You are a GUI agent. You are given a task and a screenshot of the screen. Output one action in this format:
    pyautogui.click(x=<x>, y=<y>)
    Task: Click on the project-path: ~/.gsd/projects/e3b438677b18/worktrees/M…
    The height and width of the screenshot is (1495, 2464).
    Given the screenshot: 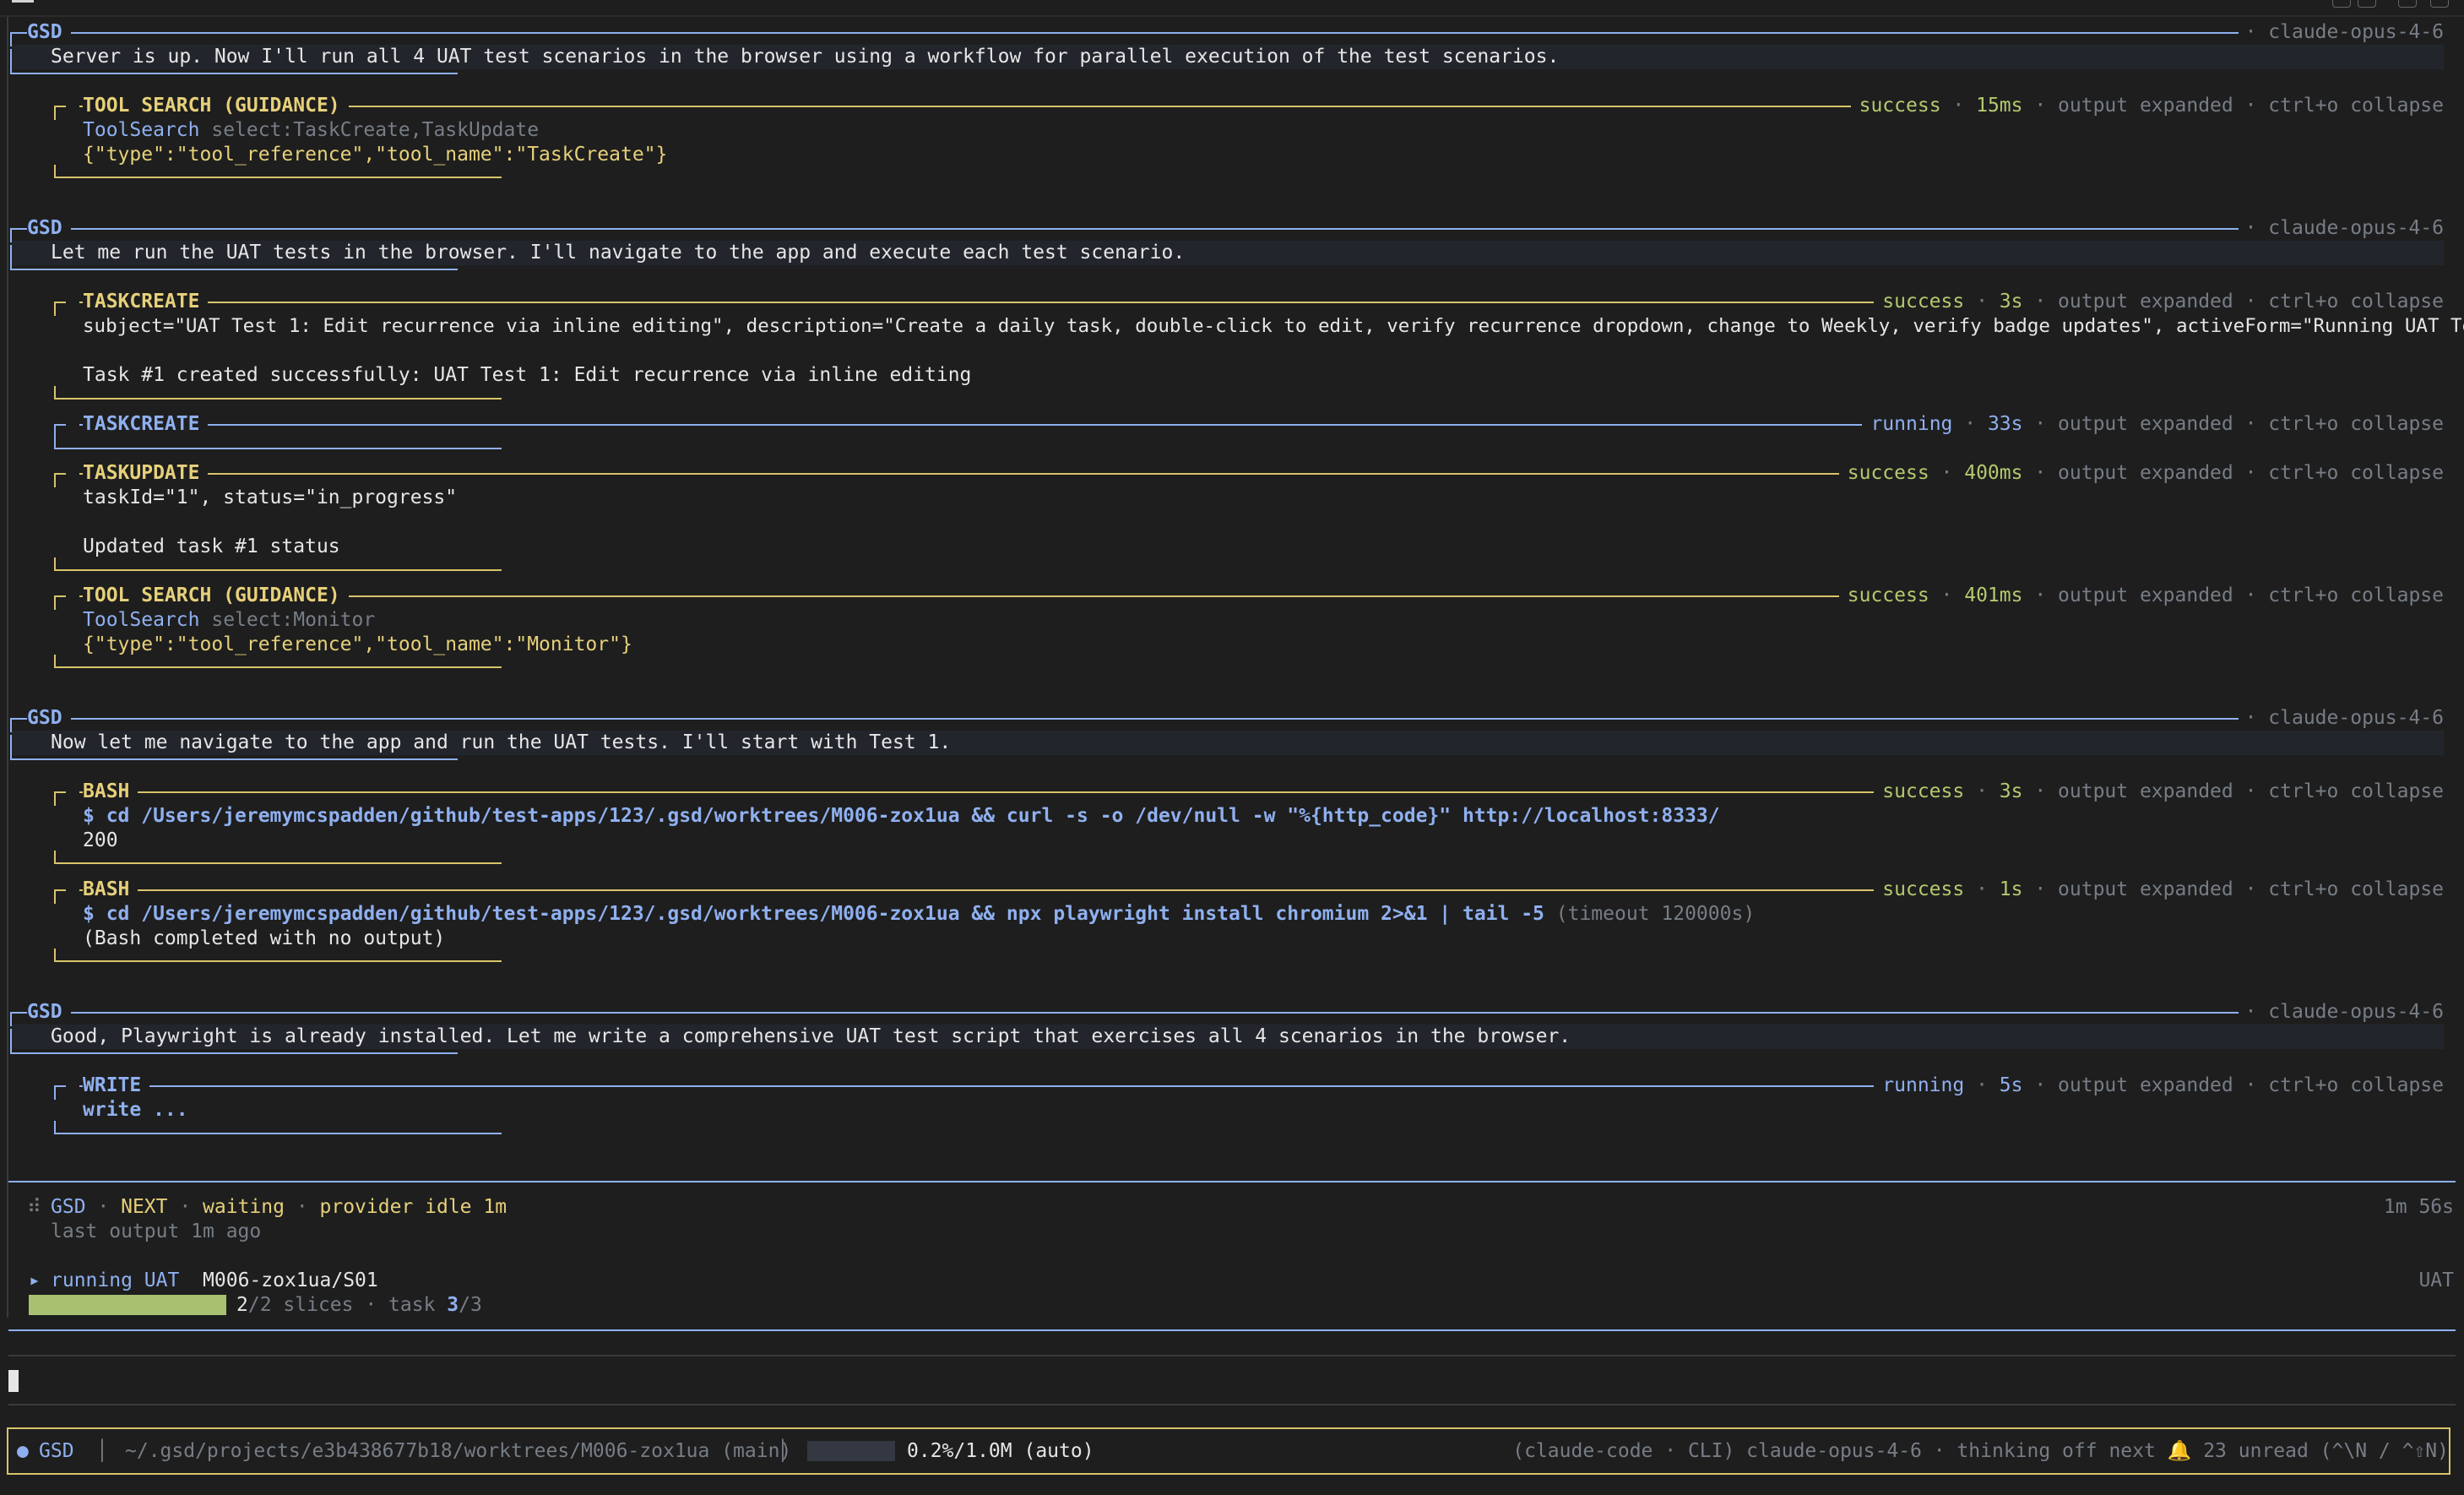 What is the action you would take?
    pyautogui.click(x=458, y=1451)
    